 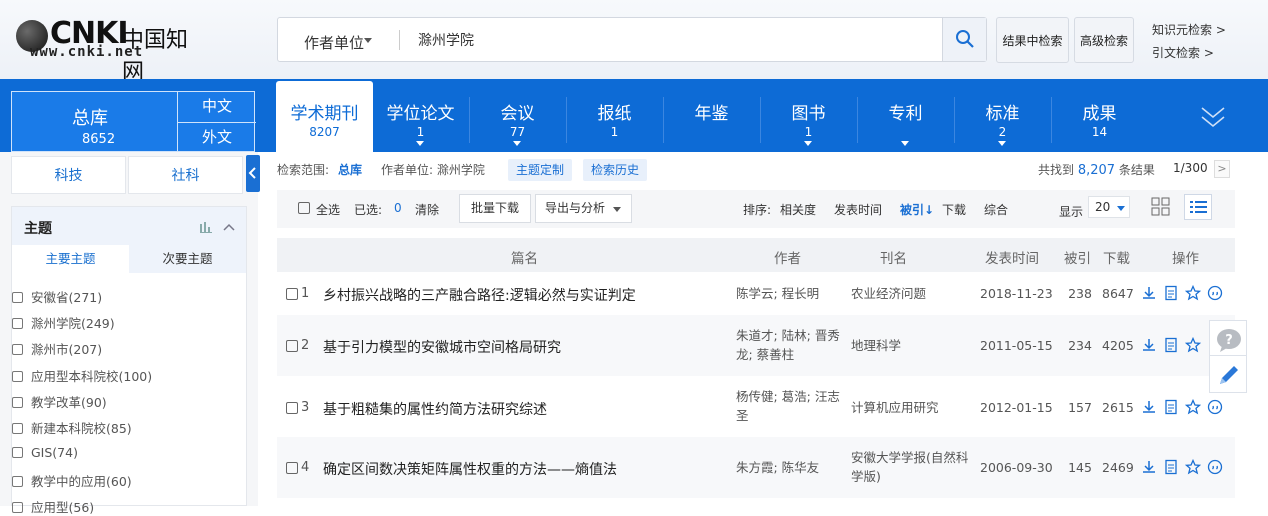 I want to click on sort-overall: 综合, so click(x=996, y=209).